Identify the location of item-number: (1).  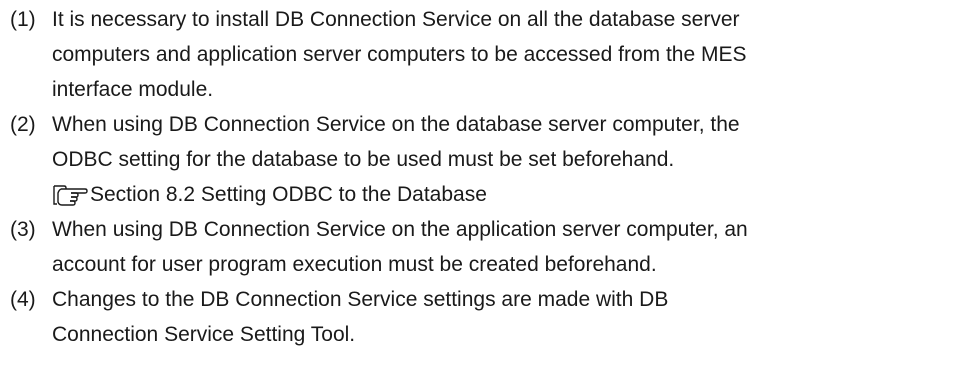
(23, 19).